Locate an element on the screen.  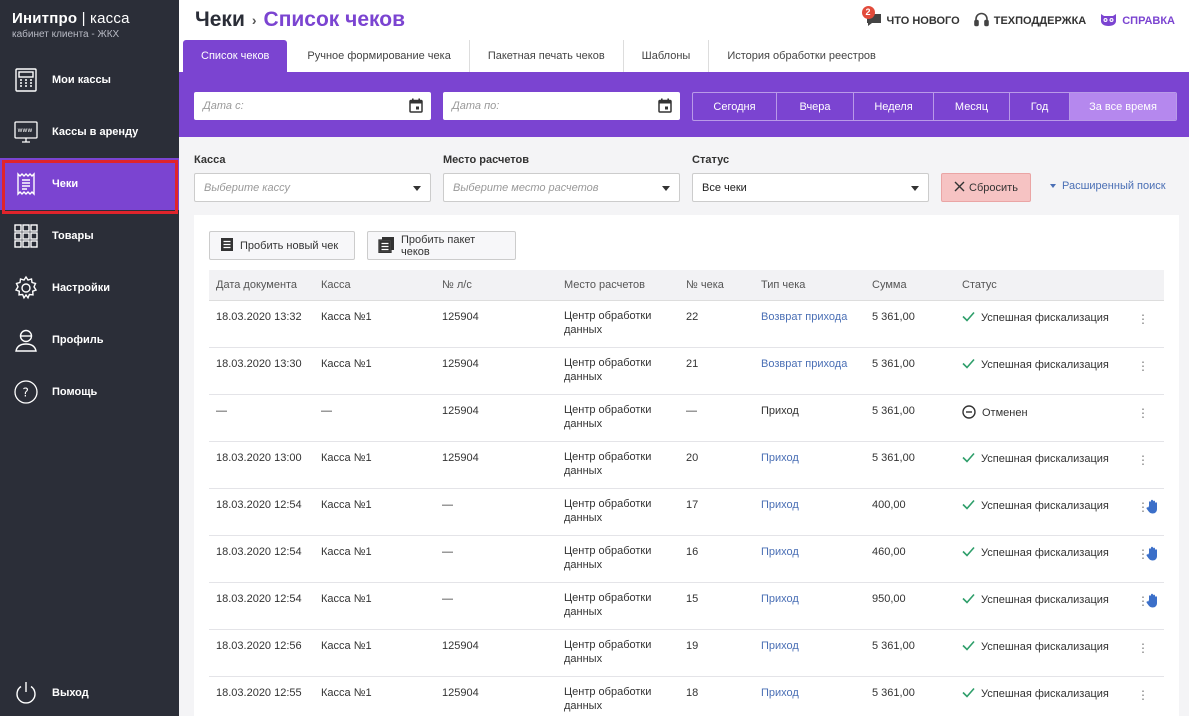
advanced-search-link: Расширенный поиск is located at coordinates (1108, 186).